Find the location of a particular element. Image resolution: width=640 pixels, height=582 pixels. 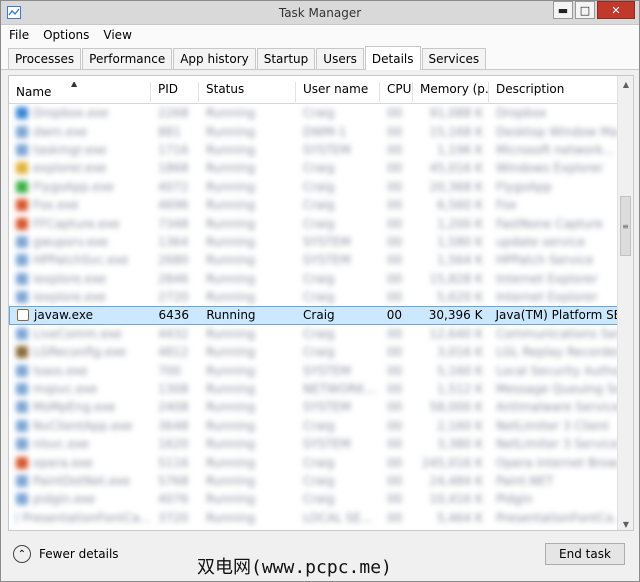

cell-text: Opera Internet Browser is located at coordinates (557, 462).